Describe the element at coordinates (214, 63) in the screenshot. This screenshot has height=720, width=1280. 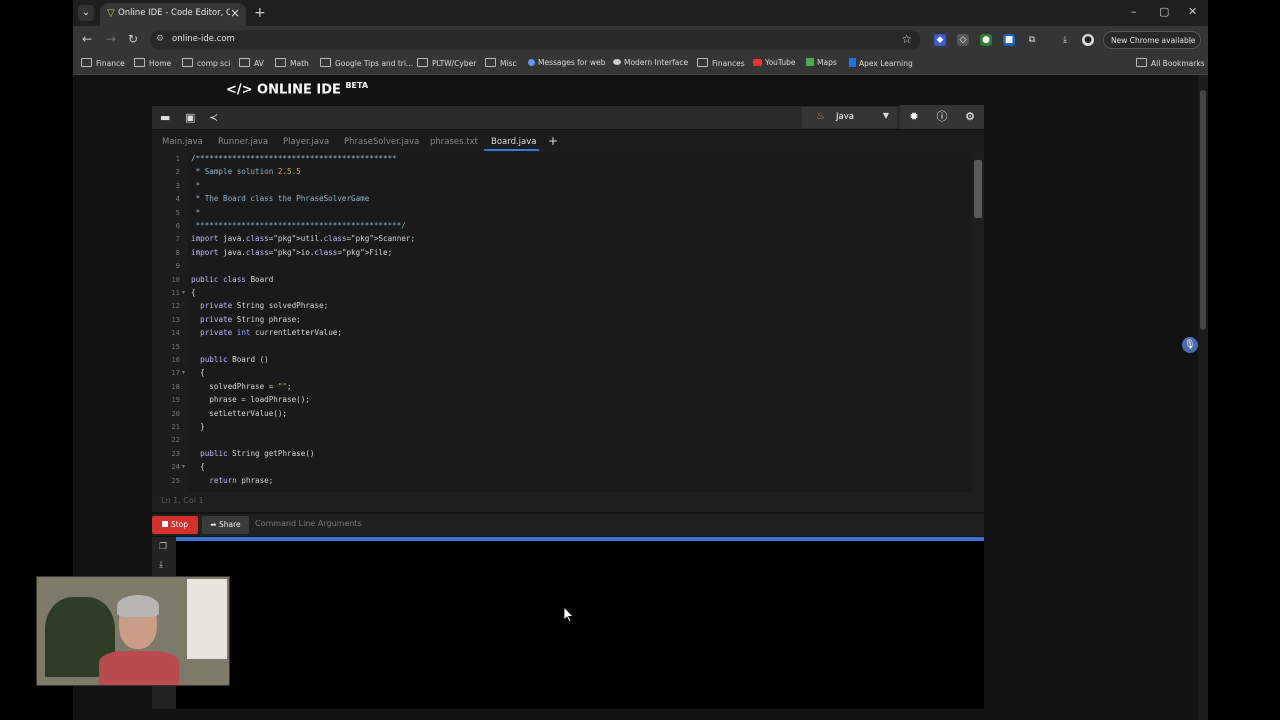
I see `bookmark-label: comp sci` at that location.